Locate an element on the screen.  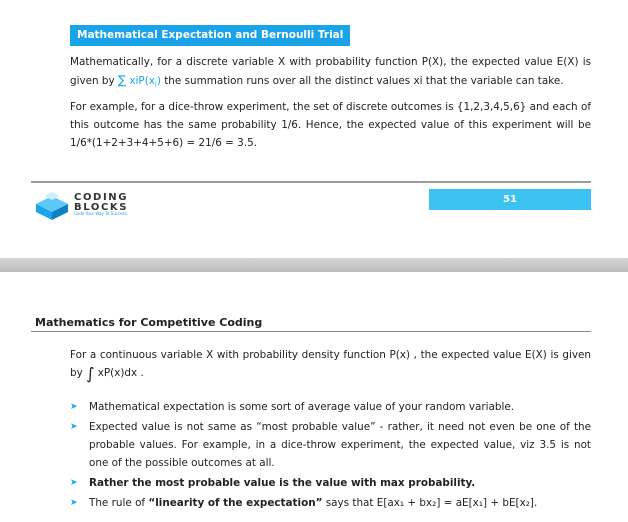
logo-tagline: Code Your Way To Success is located at coordinates (100, 213).